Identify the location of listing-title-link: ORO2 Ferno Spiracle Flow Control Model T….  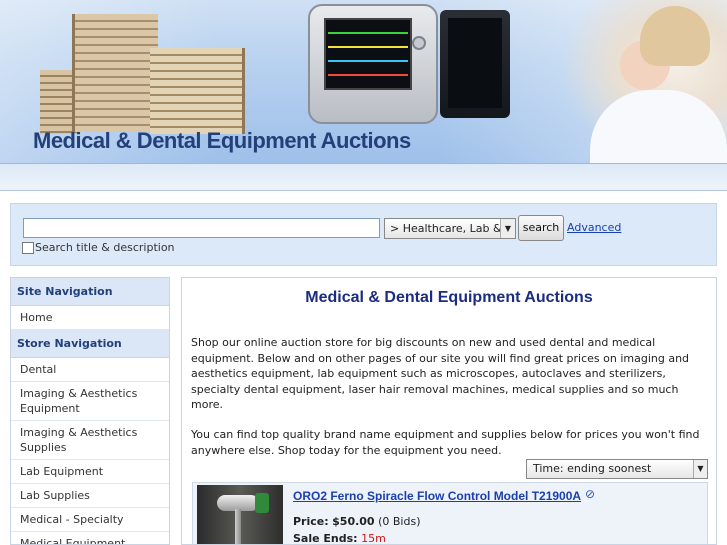
(437, 496).